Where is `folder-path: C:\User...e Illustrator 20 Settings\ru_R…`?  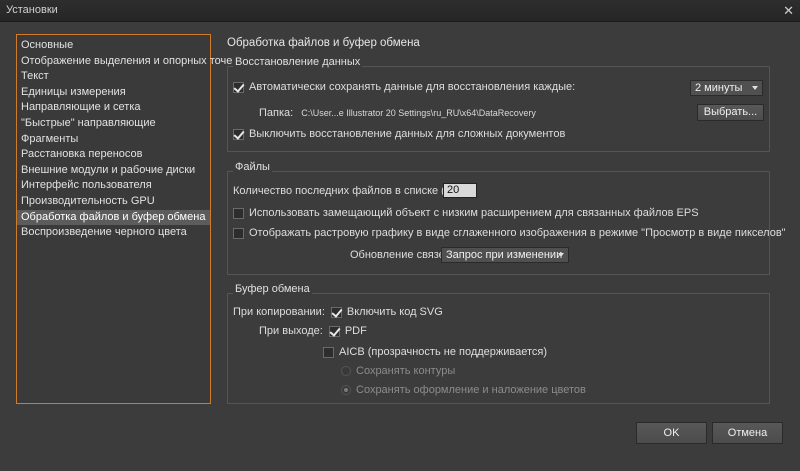 folder-path: C:\User...e Illustrator 20 Settings\ru_R… is located at coordinates (418, 113).